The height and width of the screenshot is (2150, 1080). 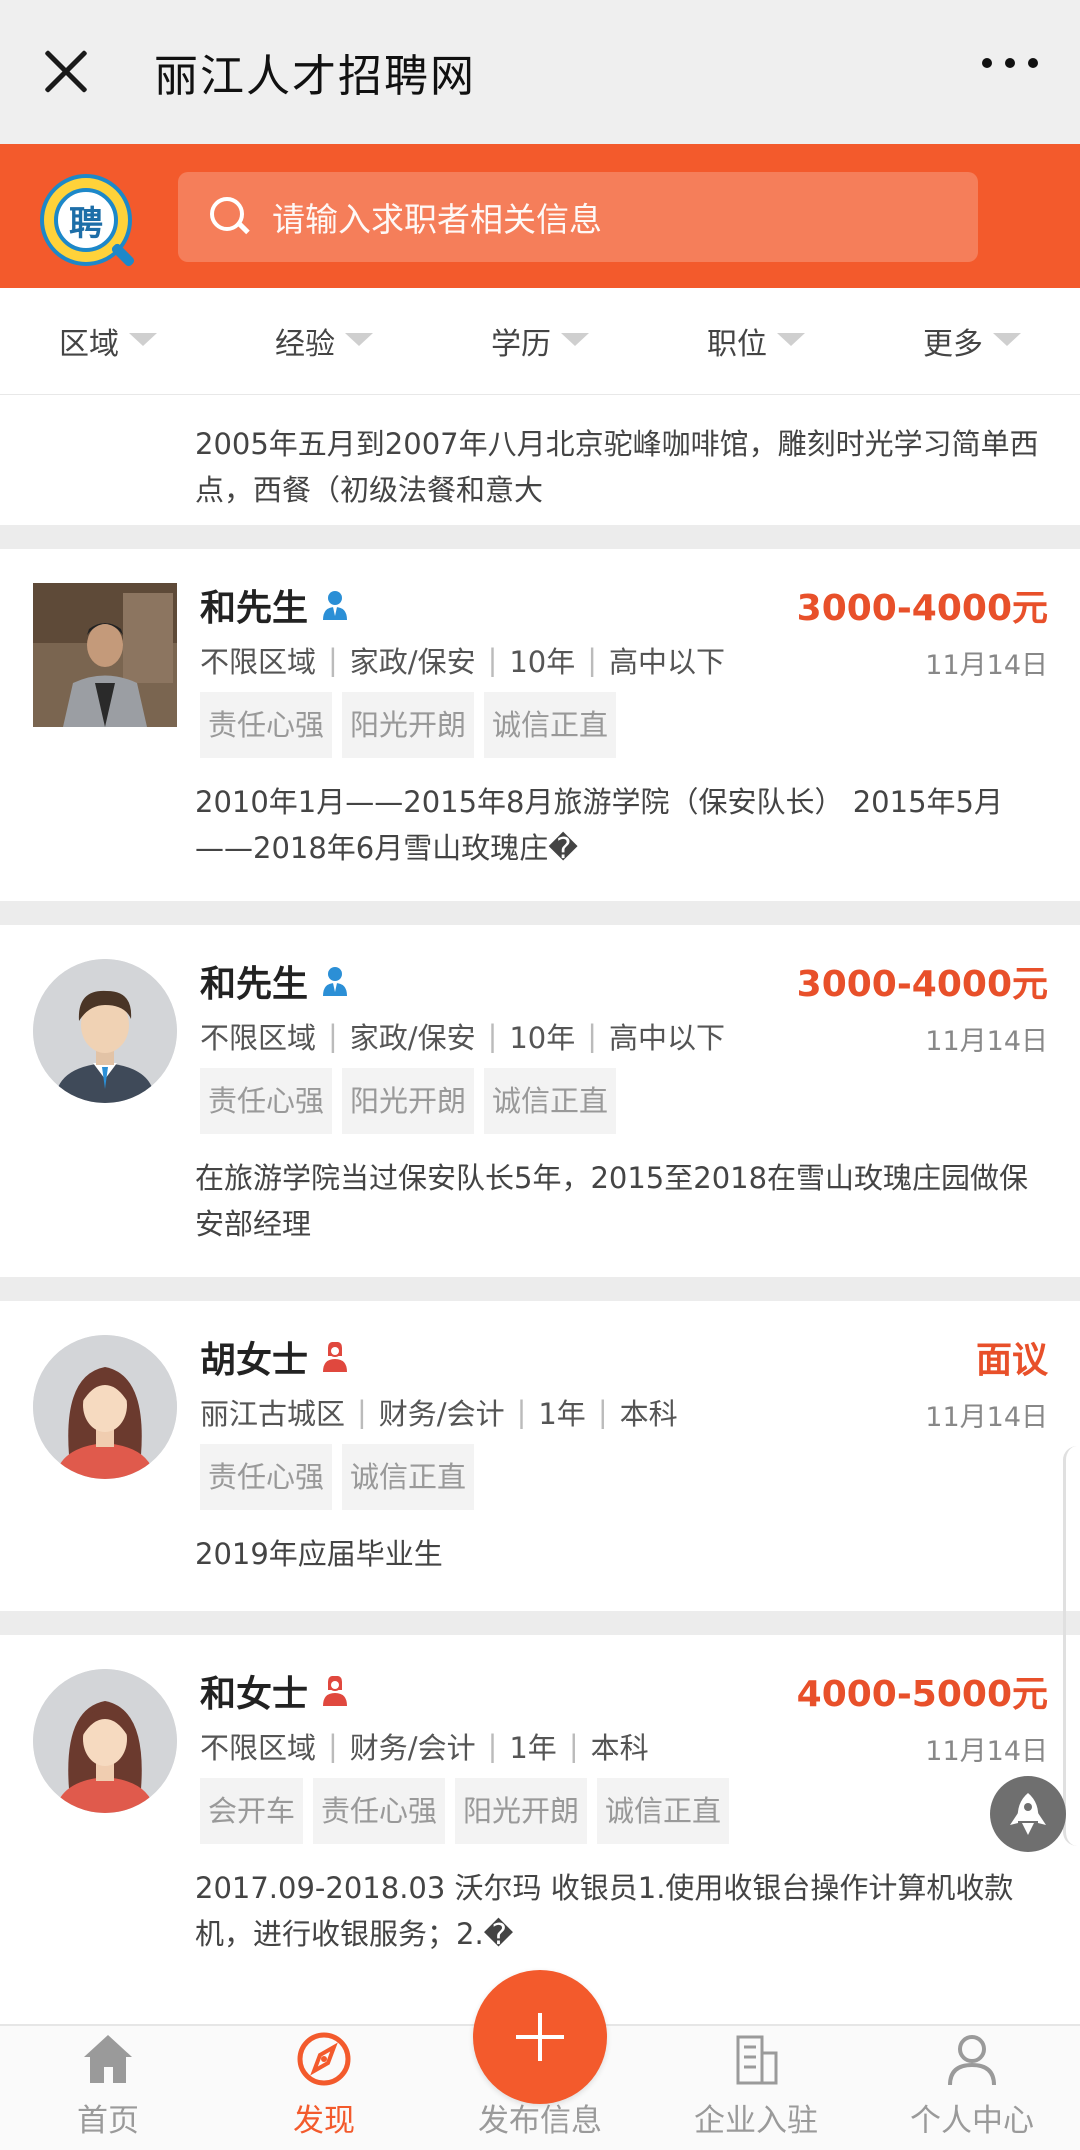 What do you see at coordinates (756, 2121) in the screenshot?
I see `nav-label: 企业入驻` at bounding box center [756, 2121].